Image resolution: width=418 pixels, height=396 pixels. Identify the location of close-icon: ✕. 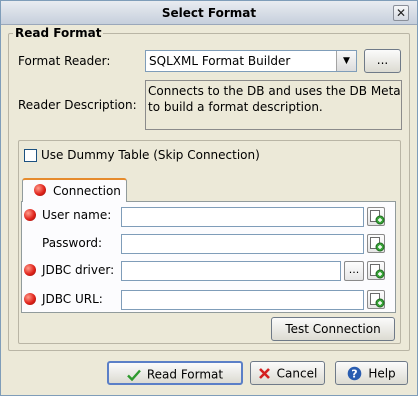
(401, 13).